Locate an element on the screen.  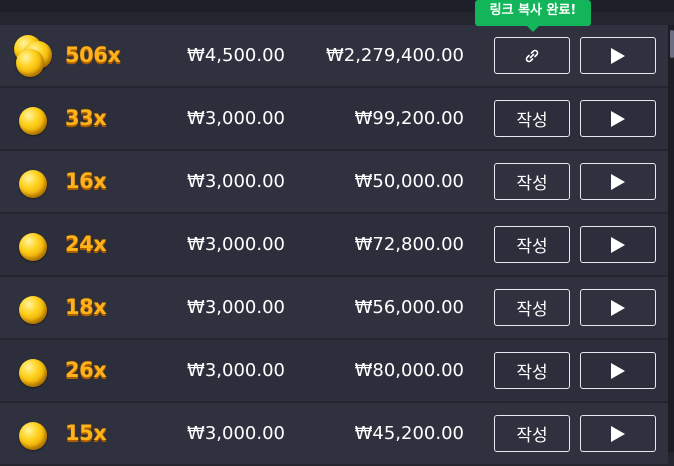
win-amount: ₩2,279,400.00 is located at coordinates (394, 55).